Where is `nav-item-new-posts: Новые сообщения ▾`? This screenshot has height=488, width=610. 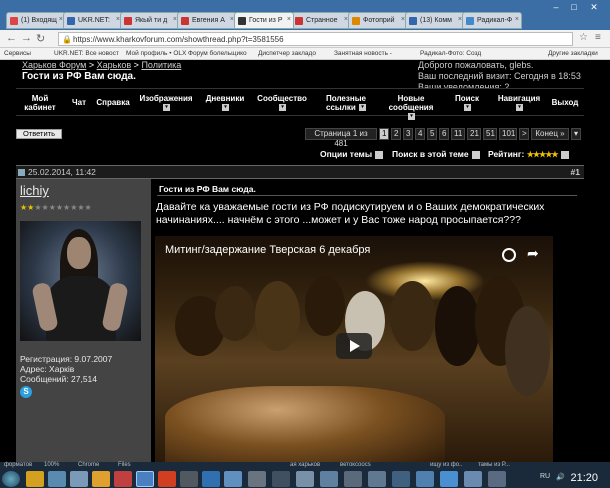
nav-item-new-posts: Новые сообщения ▾ is located at coordinates (411, 107).